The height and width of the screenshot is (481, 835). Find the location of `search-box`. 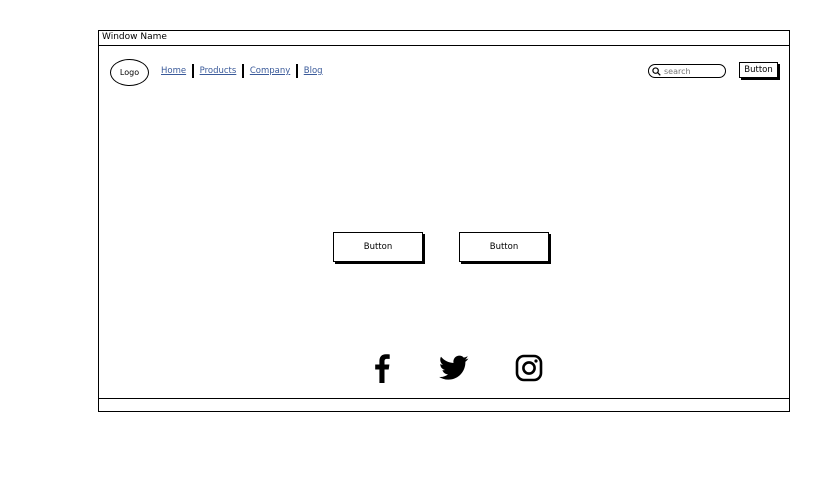

search-box is located at coordinates (687, 71).